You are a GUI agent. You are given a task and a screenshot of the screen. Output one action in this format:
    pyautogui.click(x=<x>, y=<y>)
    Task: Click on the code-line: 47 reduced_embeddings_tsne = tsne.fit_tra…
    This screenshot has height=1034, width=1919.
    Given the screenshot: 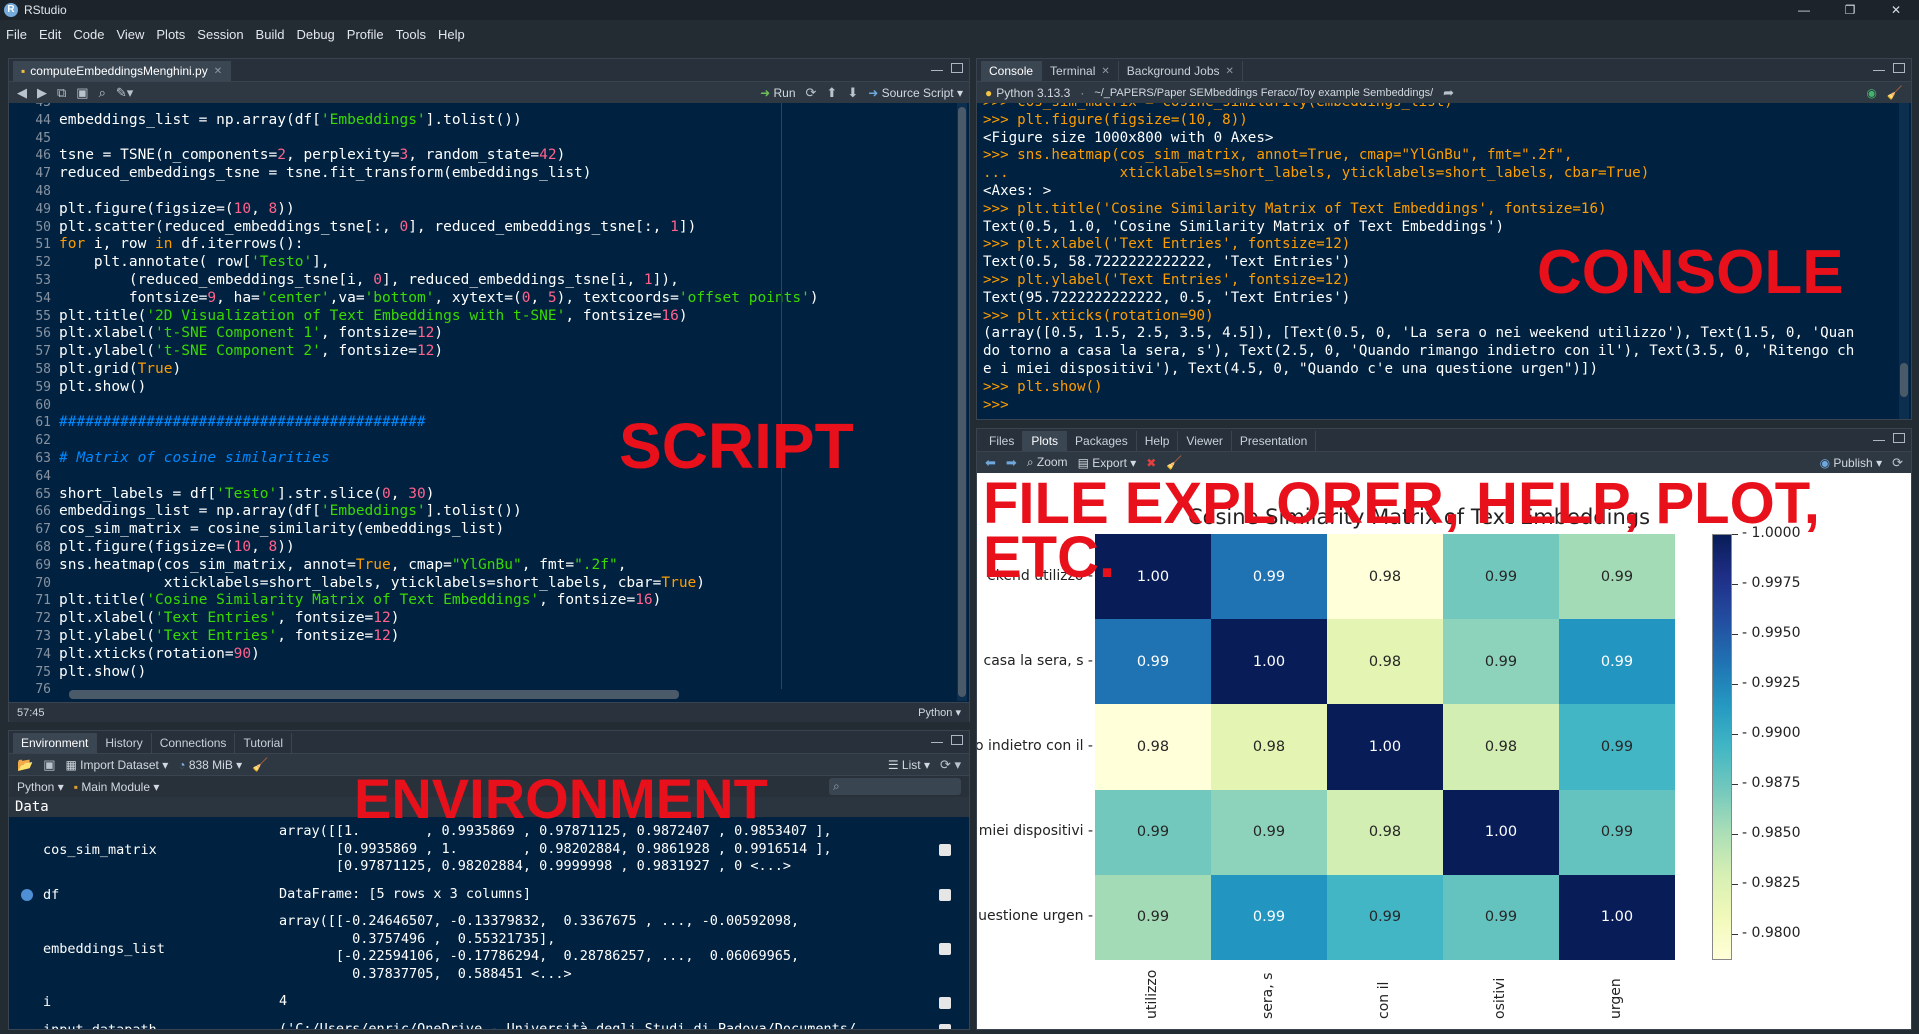 What is the action you would take?
    pyautogui.click(x=482, y=174)
    